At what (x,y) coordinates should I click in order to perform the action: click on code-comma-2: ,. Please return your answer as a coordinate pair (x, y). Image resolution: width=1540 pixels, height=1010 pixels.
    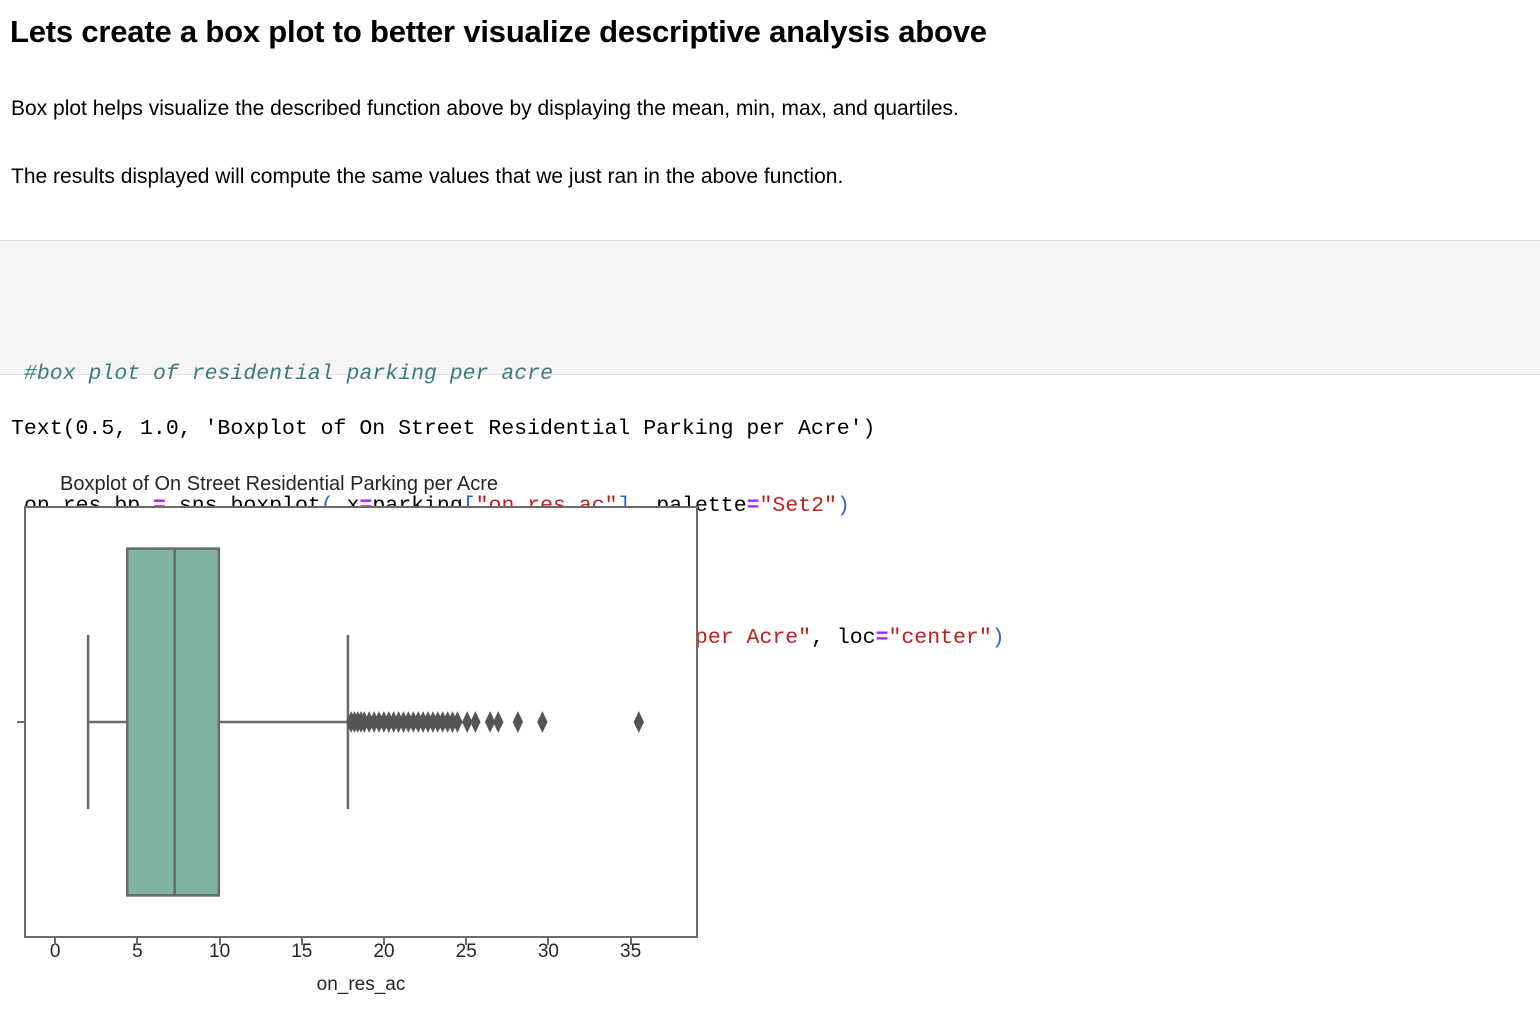
    Looking at the image, I should click on (824, 638).